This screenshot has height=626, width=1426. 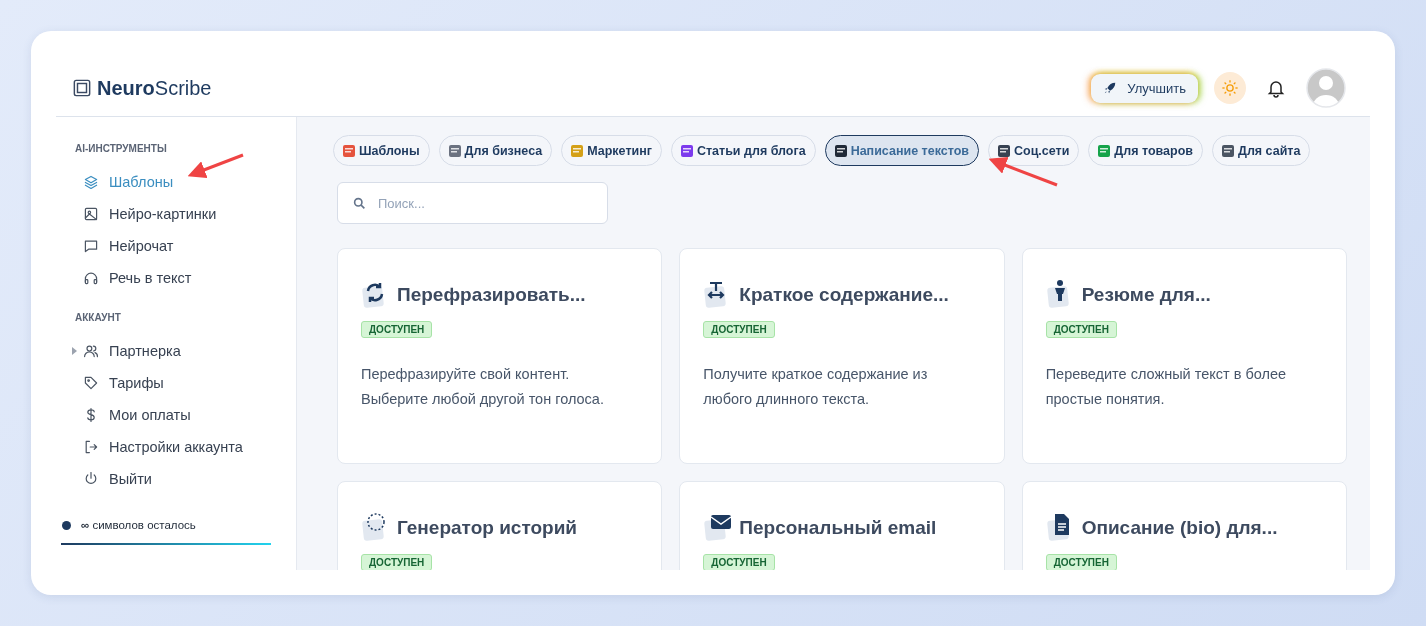 I want to click on chat-bubble-icon, so click(x=91, y=246).